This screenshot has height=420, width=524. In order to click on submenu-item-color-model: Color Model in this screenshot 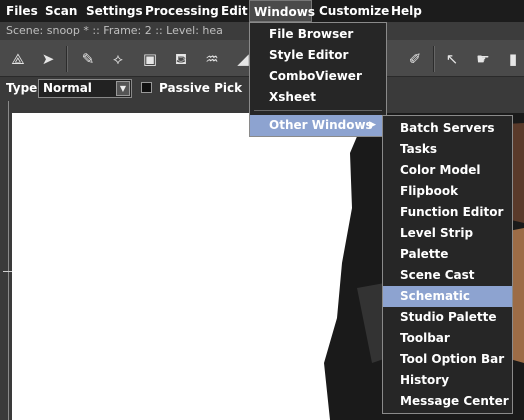, I will do `click(447, 170)`.